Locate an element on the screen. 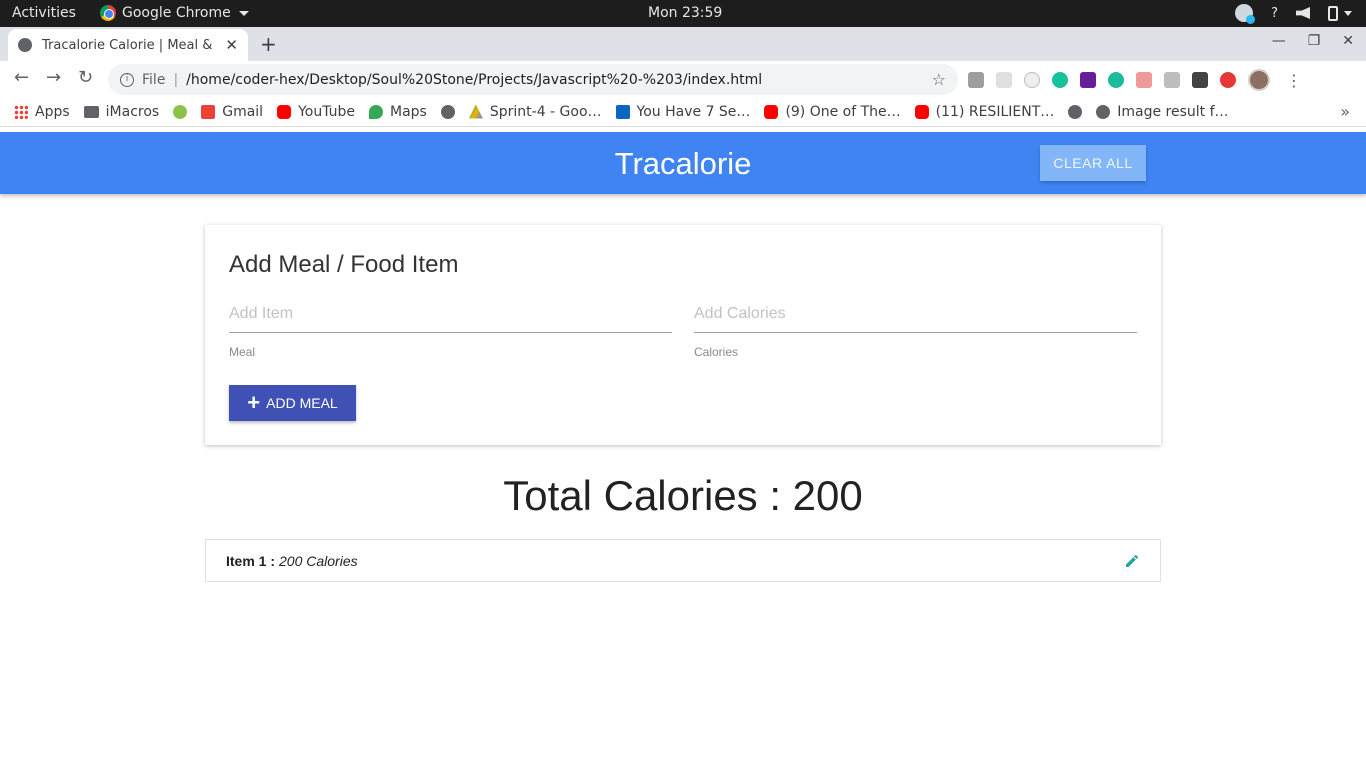 The width and height of the screenshot is (1366, 768). bookmark-maps: Maps is located at coordinates (398, 112).